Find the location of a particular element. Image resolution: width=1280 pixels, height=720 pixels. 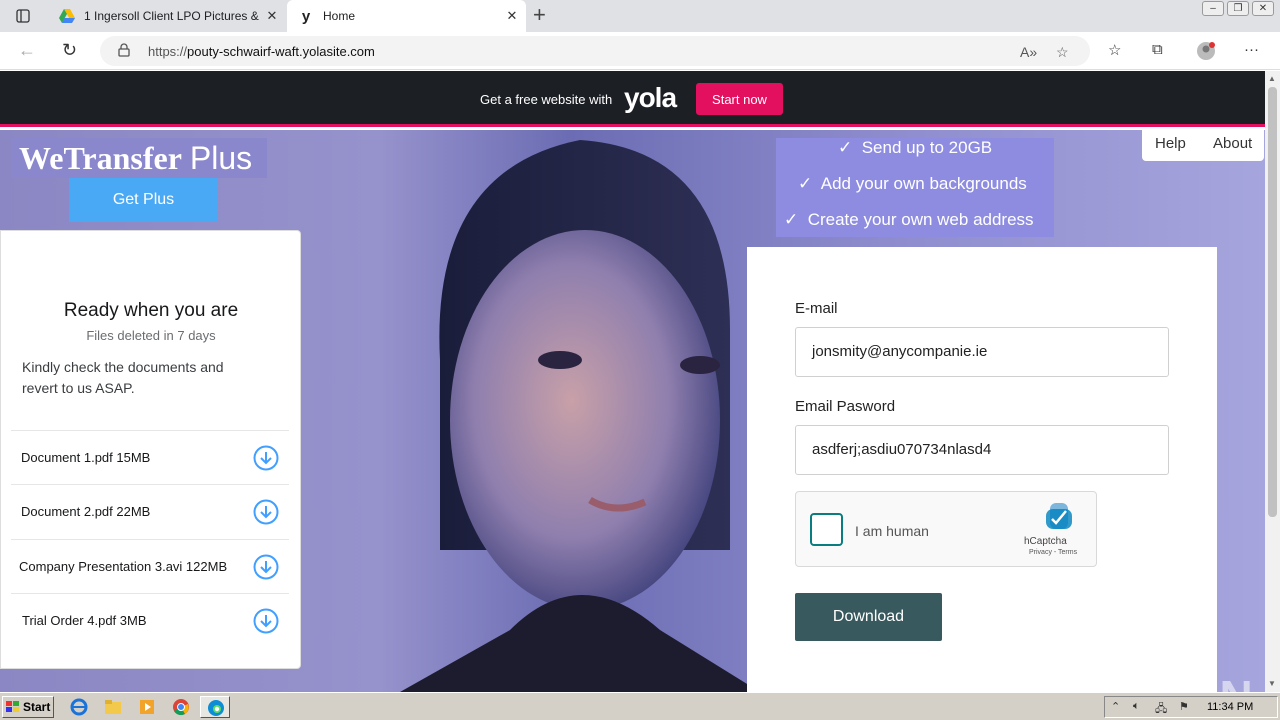

window-controls: – ❐ ✕ is located at coordinates (1238, 8).